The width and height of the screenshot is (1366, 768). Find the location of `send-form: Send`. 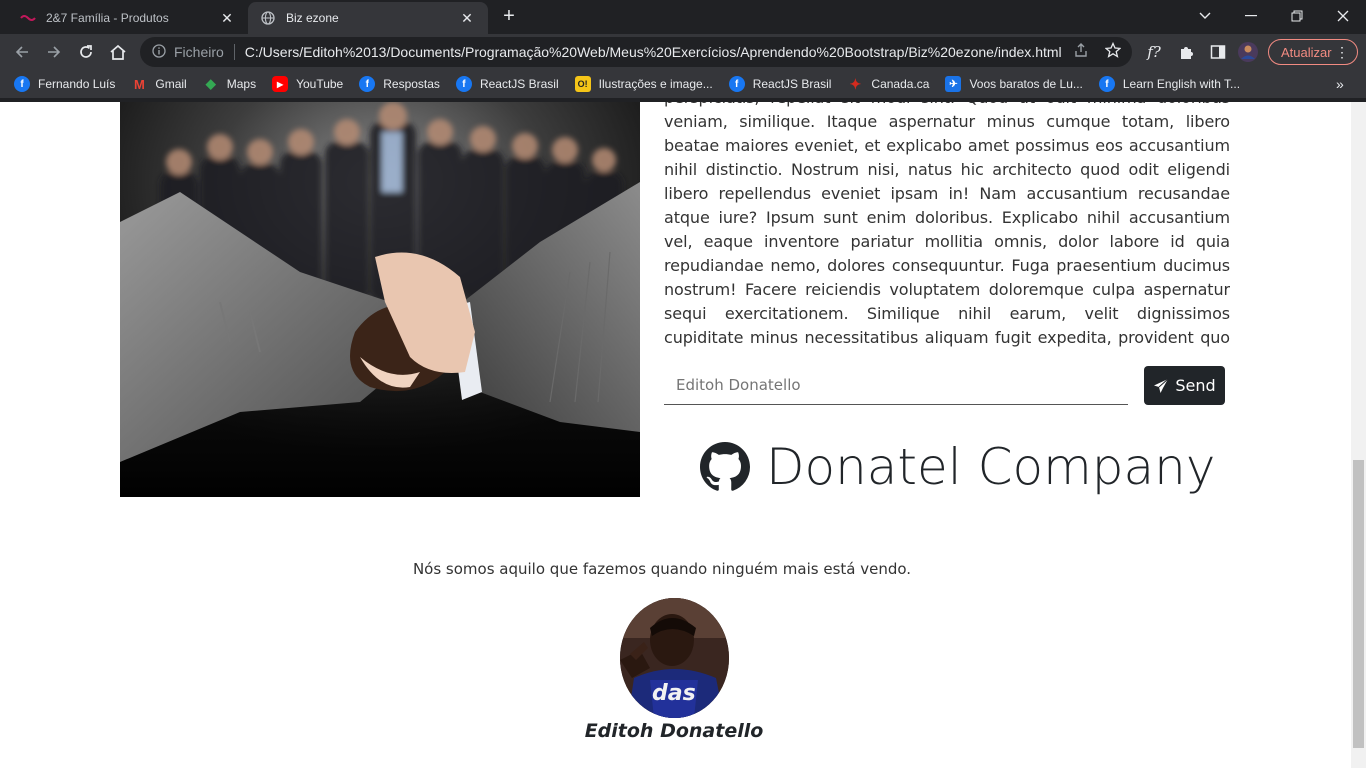

send-form: Send is located at coordinates (947, 386).